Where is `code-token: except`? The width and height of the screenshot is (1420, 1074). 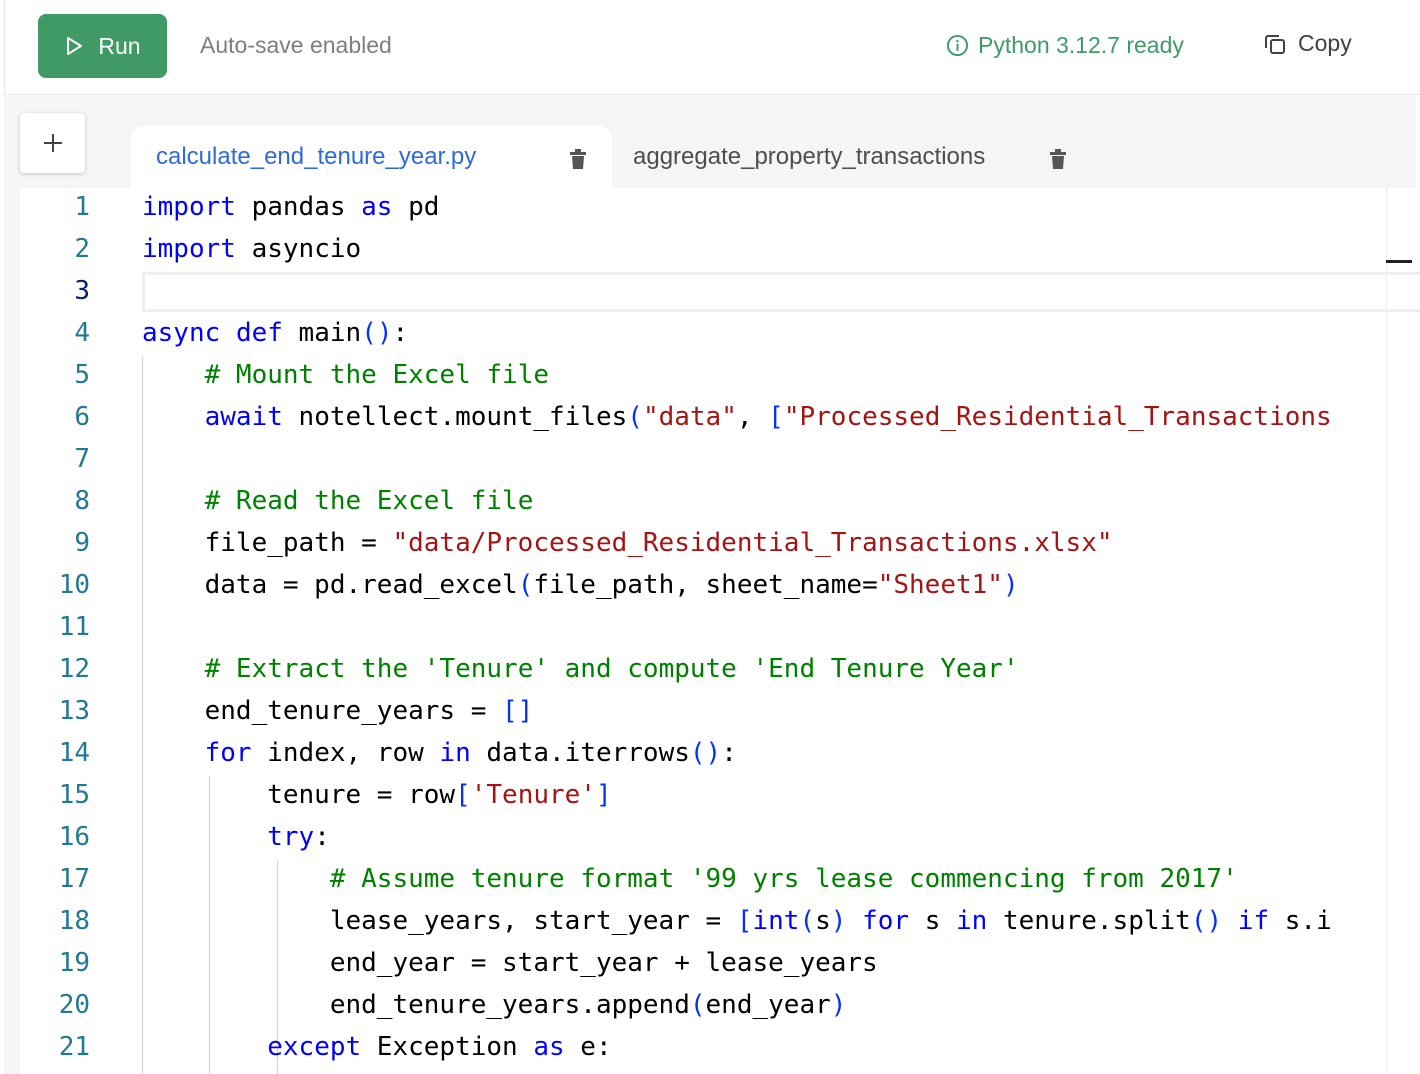
code-token: except is located at coordinates (314, 1047).